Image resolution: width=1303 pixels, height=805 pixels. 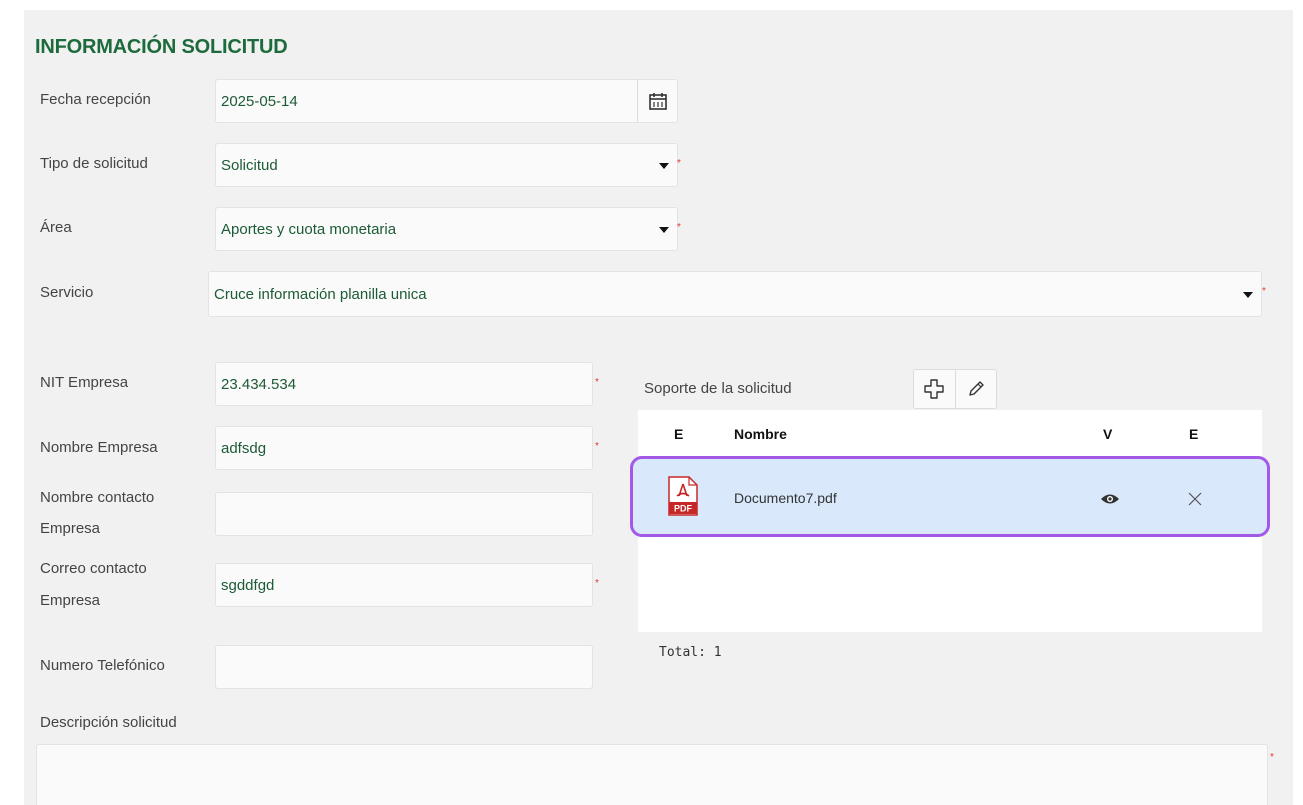 What do you see at coordinates (785, 498) in the screenshot?
I see `attachment-name: Documento7.pdf` at bounding box center [785, 498].